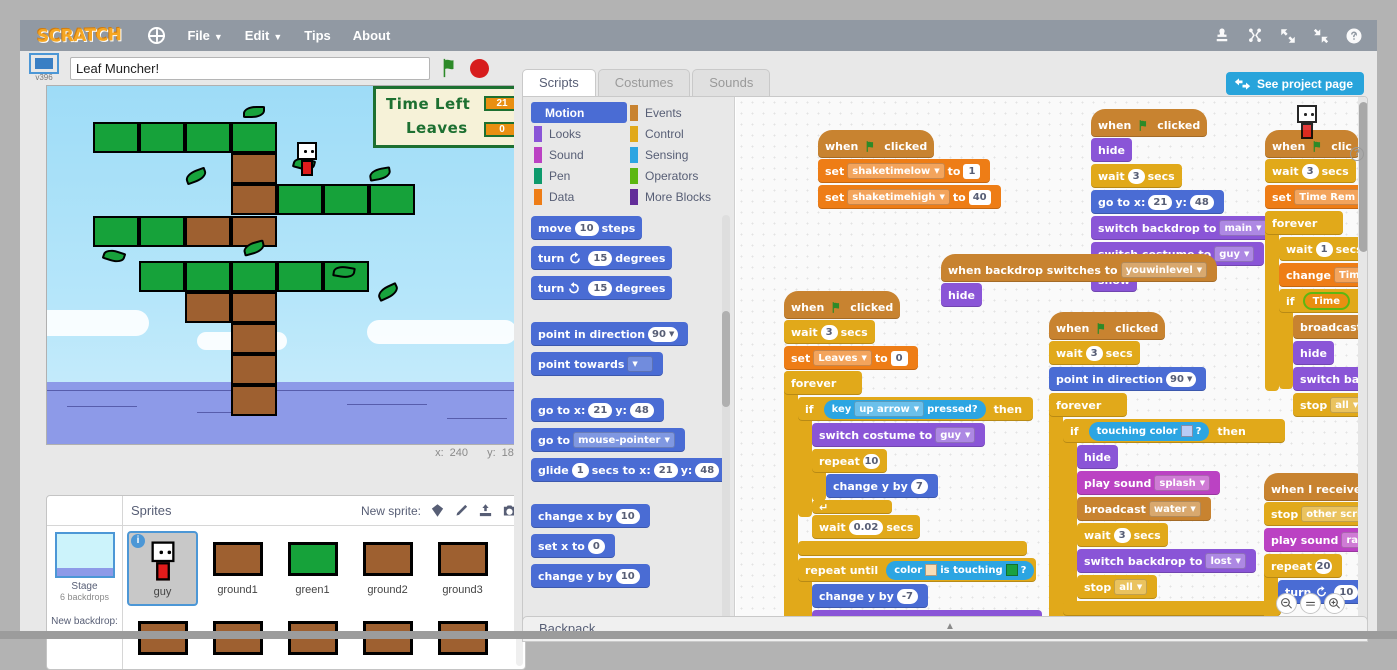 Image resolution: width=1397 pixels, height=670 pixels. What do you see at coordinates (437, 510) in the screenshot?
I see `paint-new-sprite-icon` at bounding box center [437, 510].